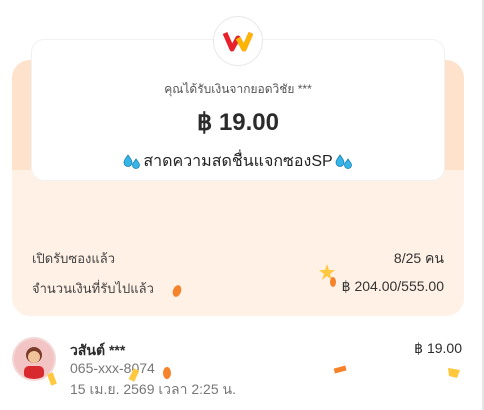  What do you see at coordinates (392, 286) in the screenshot?
I see `received-value: ฿ 204.00/555.00` at bounding box center [392, 286].